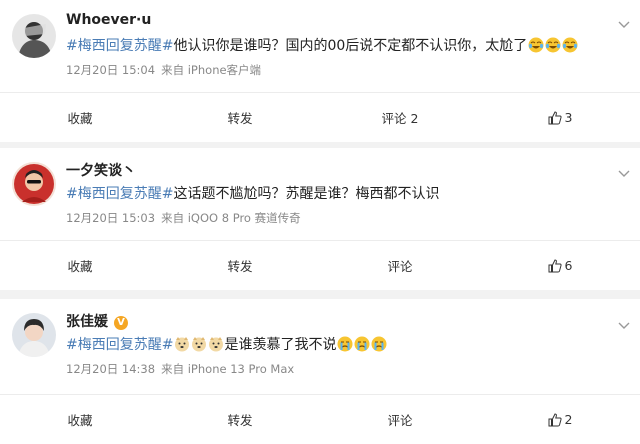 This screenshot has width=640, height=444. What do you see at coordinates (228, 369) in the screenshot?
I see `post-source: 来自 iPhone 13 Pro Max` at bounding box center [228, 369].